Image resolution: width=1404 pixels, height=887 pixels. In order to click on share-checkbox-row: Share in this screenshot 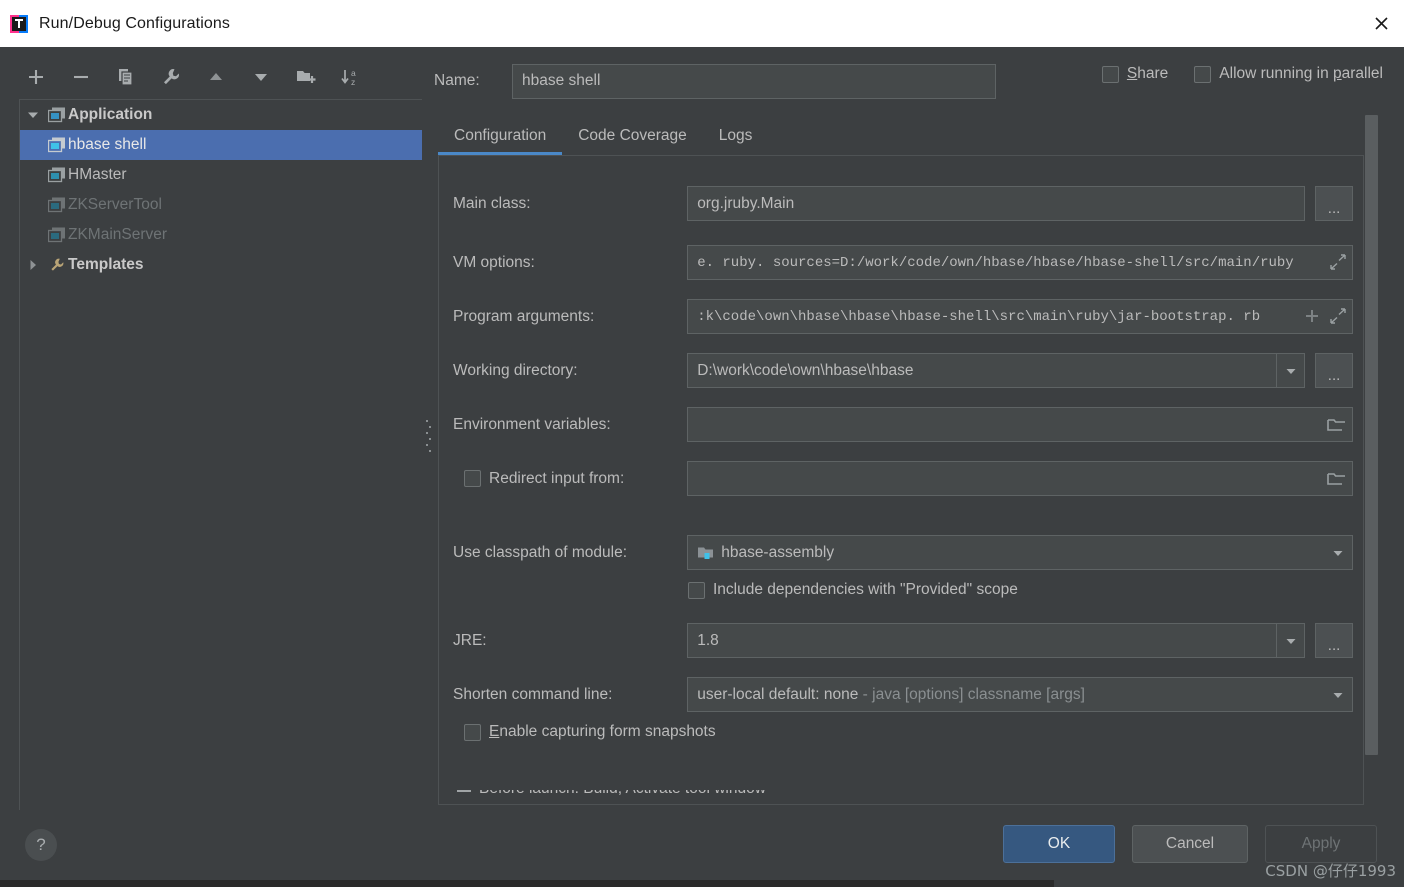, I will do `click(1135, 74)`.